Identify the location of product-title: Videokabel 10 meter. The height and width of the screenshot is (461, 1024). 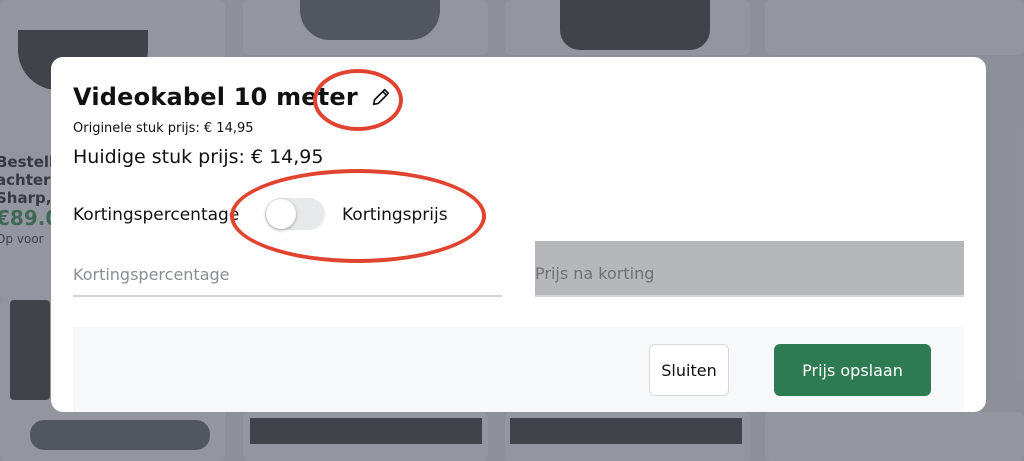
(215, 97).